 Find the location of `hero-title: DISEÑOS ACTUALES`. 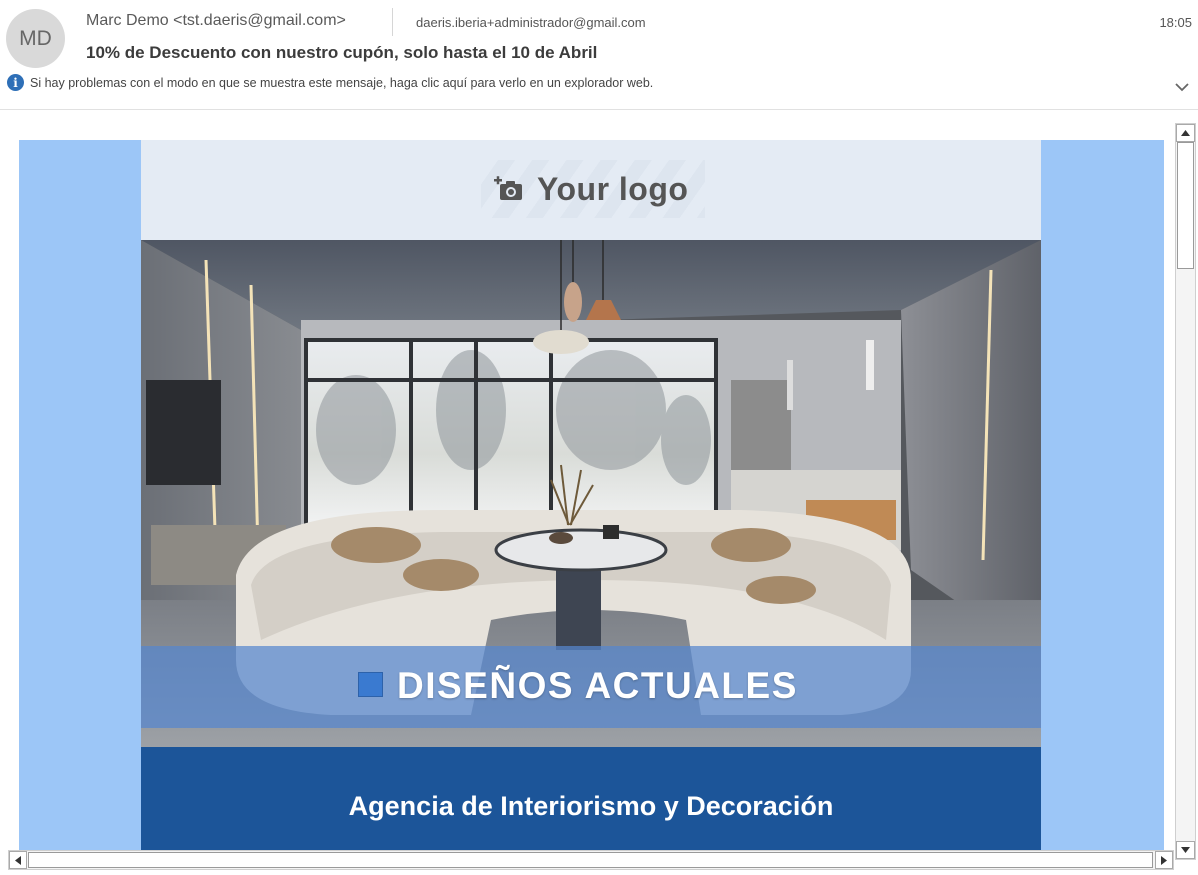

hero-title: DISEÑOS ACTUALES is located at coordinates (597, 685).